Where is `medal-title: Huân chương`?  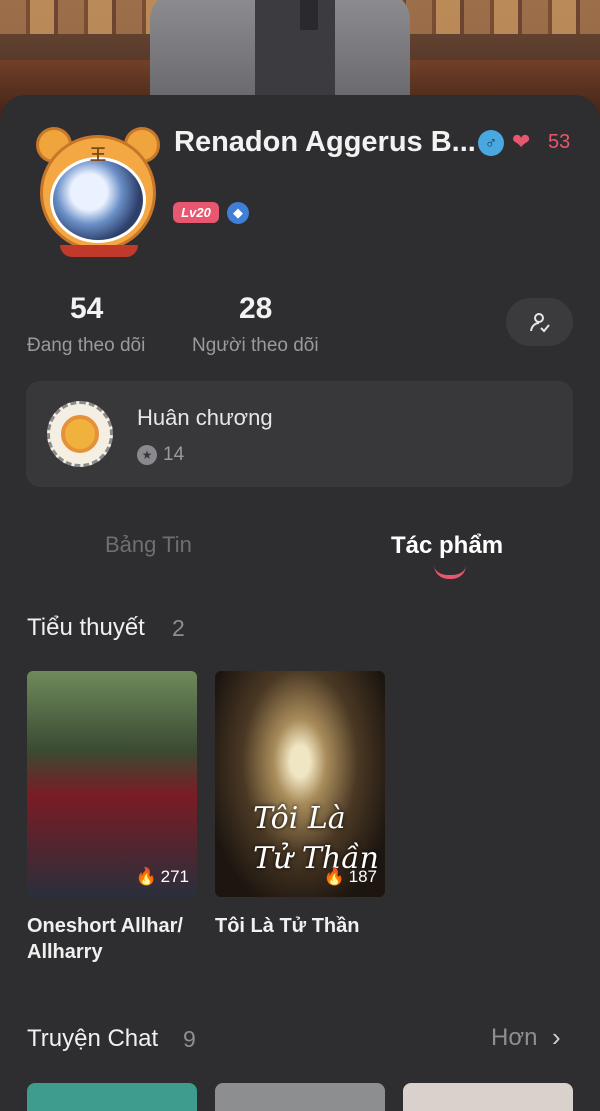
medal-title: Huân chương is located at coordinates (205, 417).